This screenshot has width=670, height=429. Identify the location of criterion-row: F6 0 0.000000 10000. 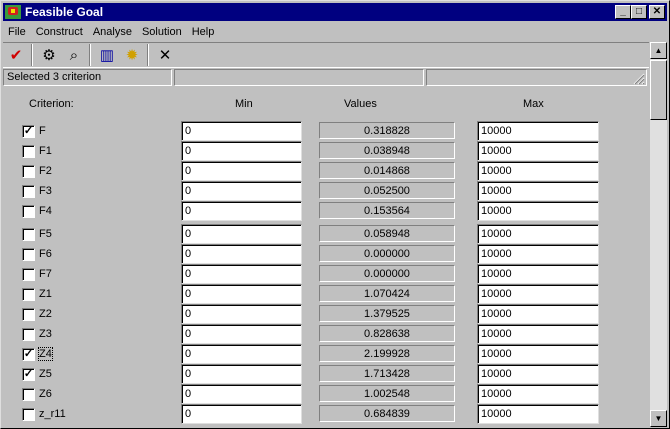
(326, 254).